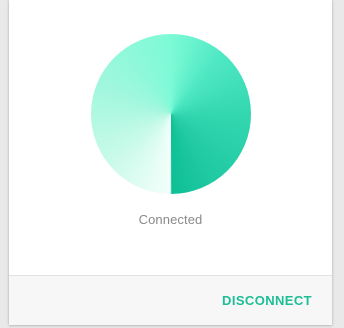 The height and width of the screenshot is (328, 344). I want to click on connection-status-label: Connected, so click(170, 219).